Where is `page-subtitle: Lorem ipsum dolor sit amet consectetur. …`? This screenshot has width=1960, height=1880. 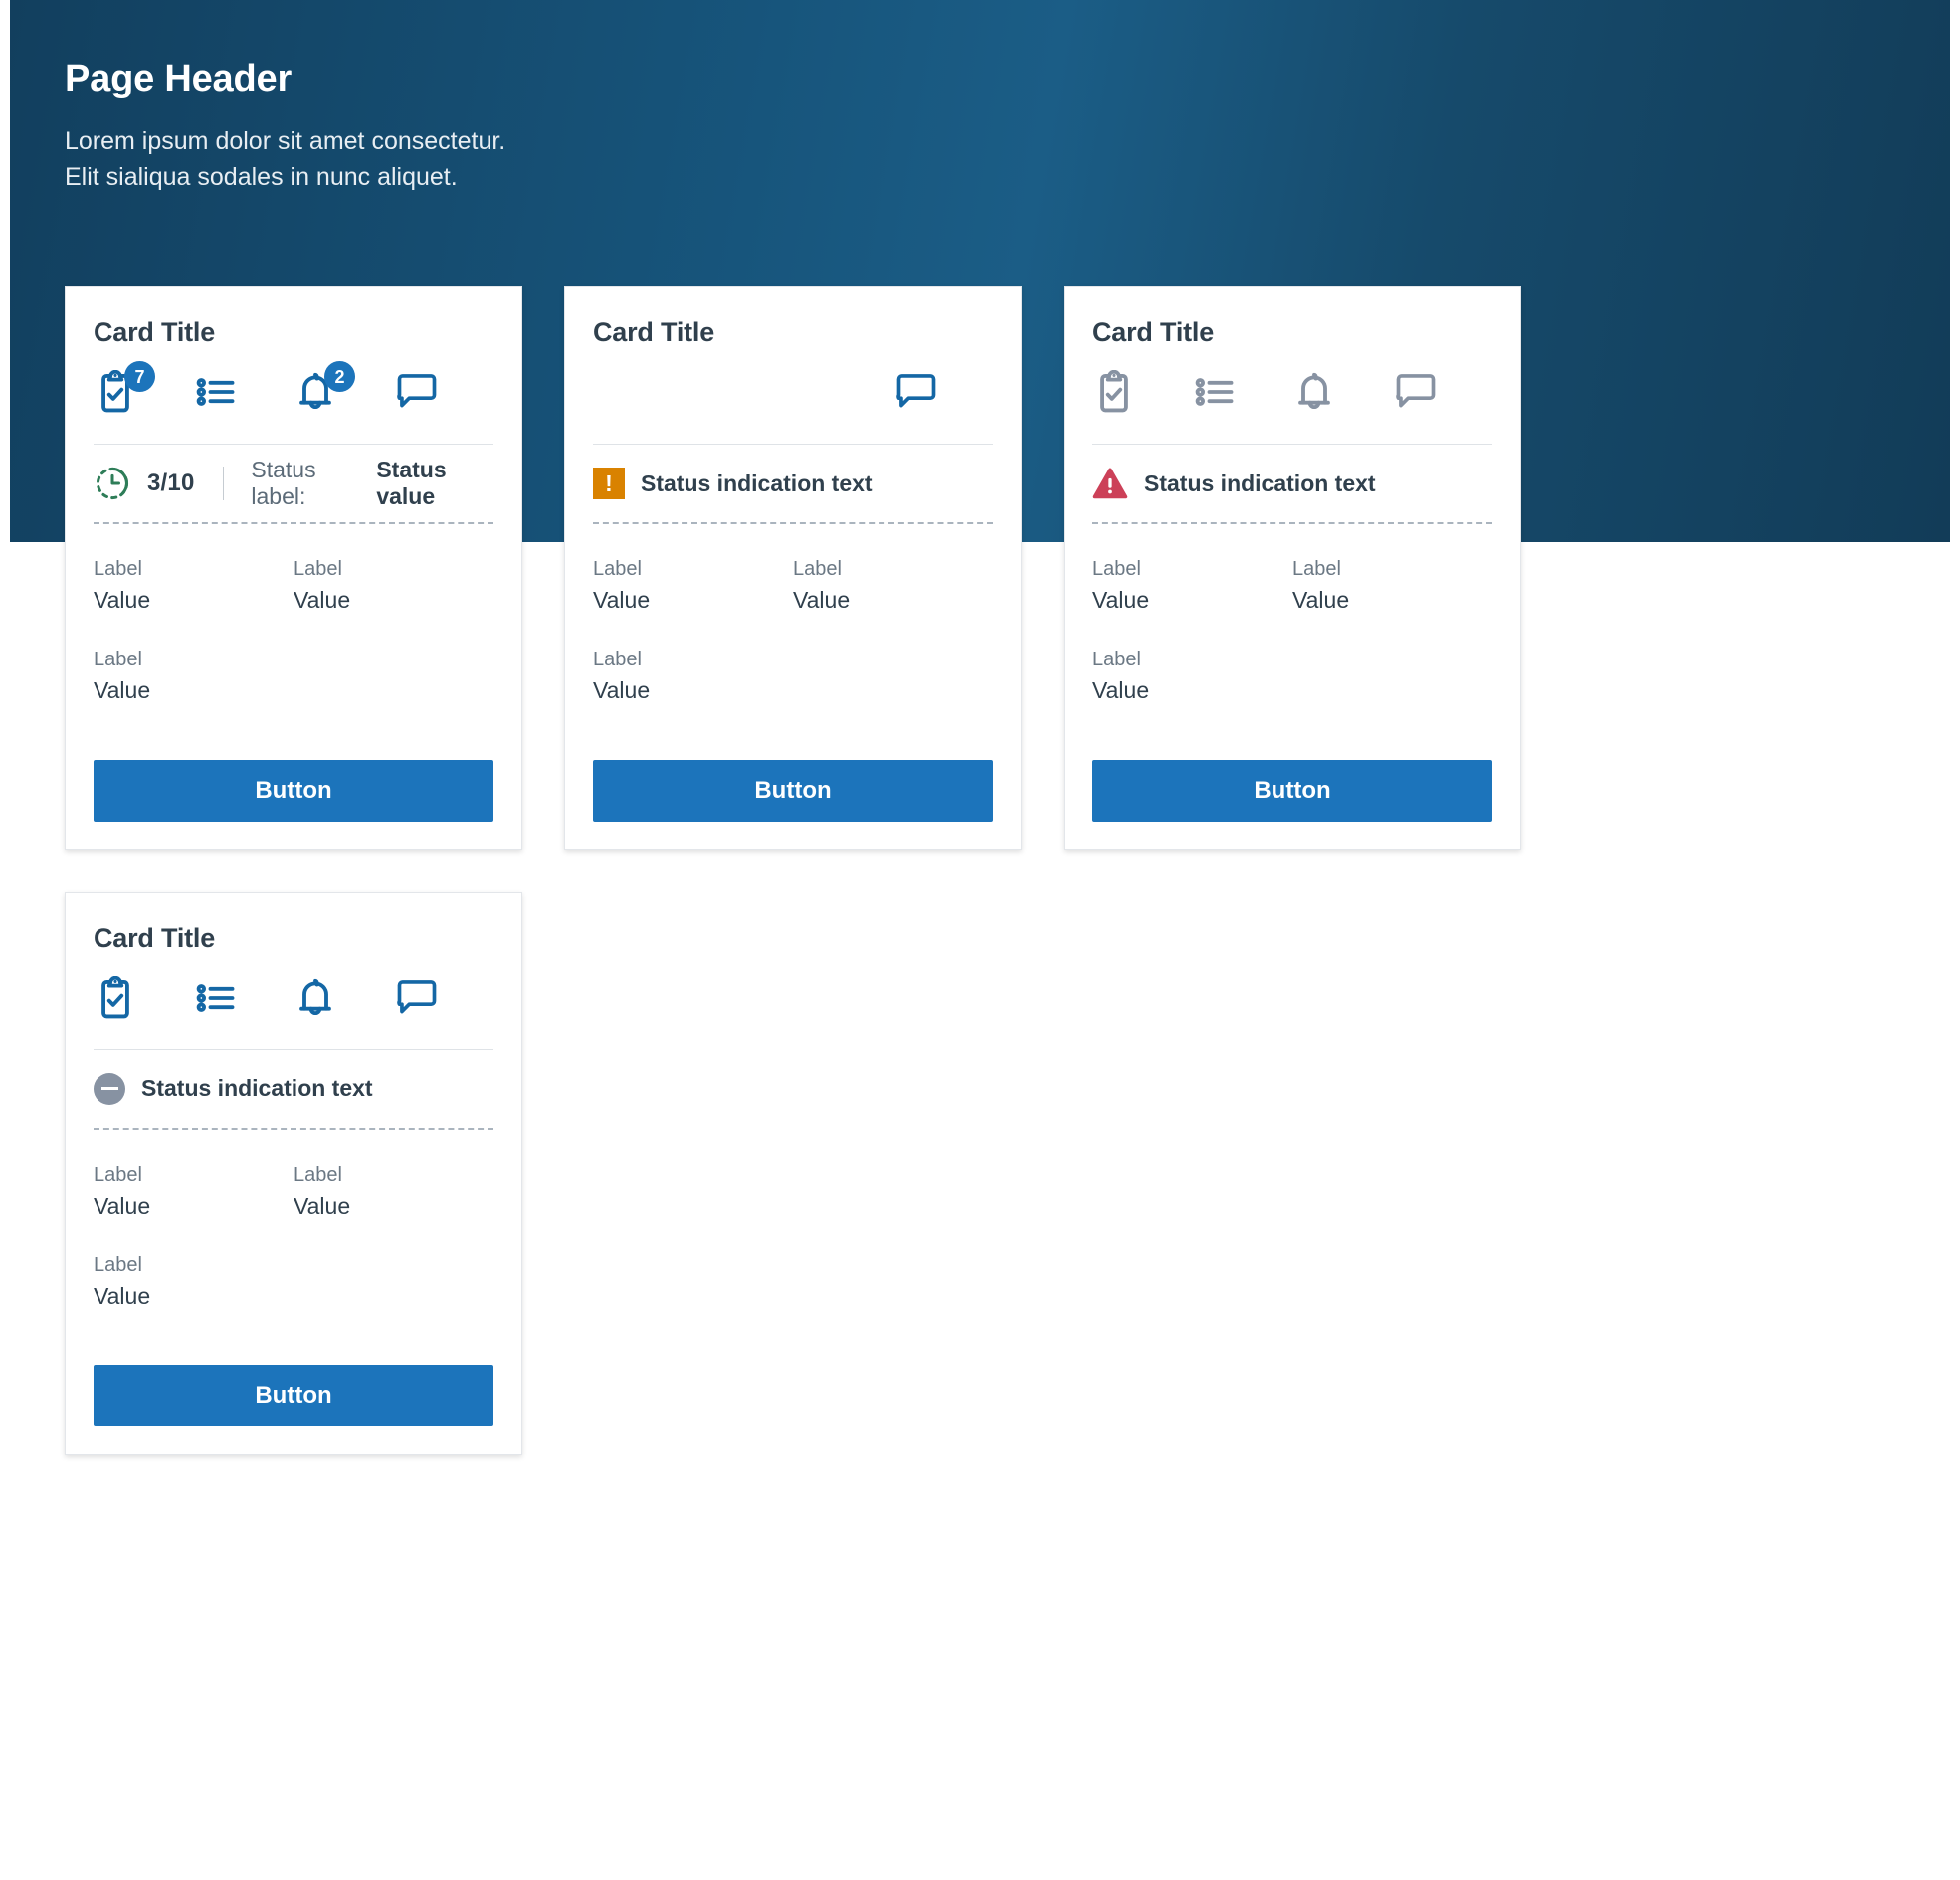 page-subtitle: Lorem ipsum dolor sit amet consectetur. … is located at coordinates (285, 159).